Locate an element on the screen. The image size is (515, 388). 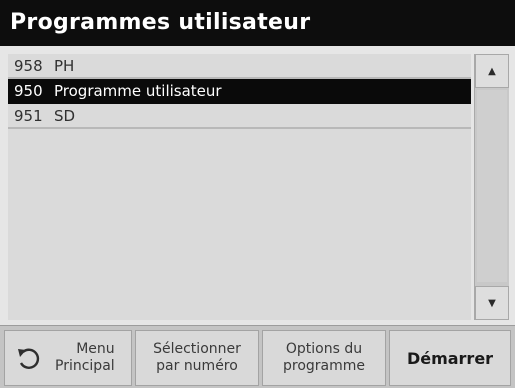
scroll-up-button: ▲ is located at coordinates (492, 71).